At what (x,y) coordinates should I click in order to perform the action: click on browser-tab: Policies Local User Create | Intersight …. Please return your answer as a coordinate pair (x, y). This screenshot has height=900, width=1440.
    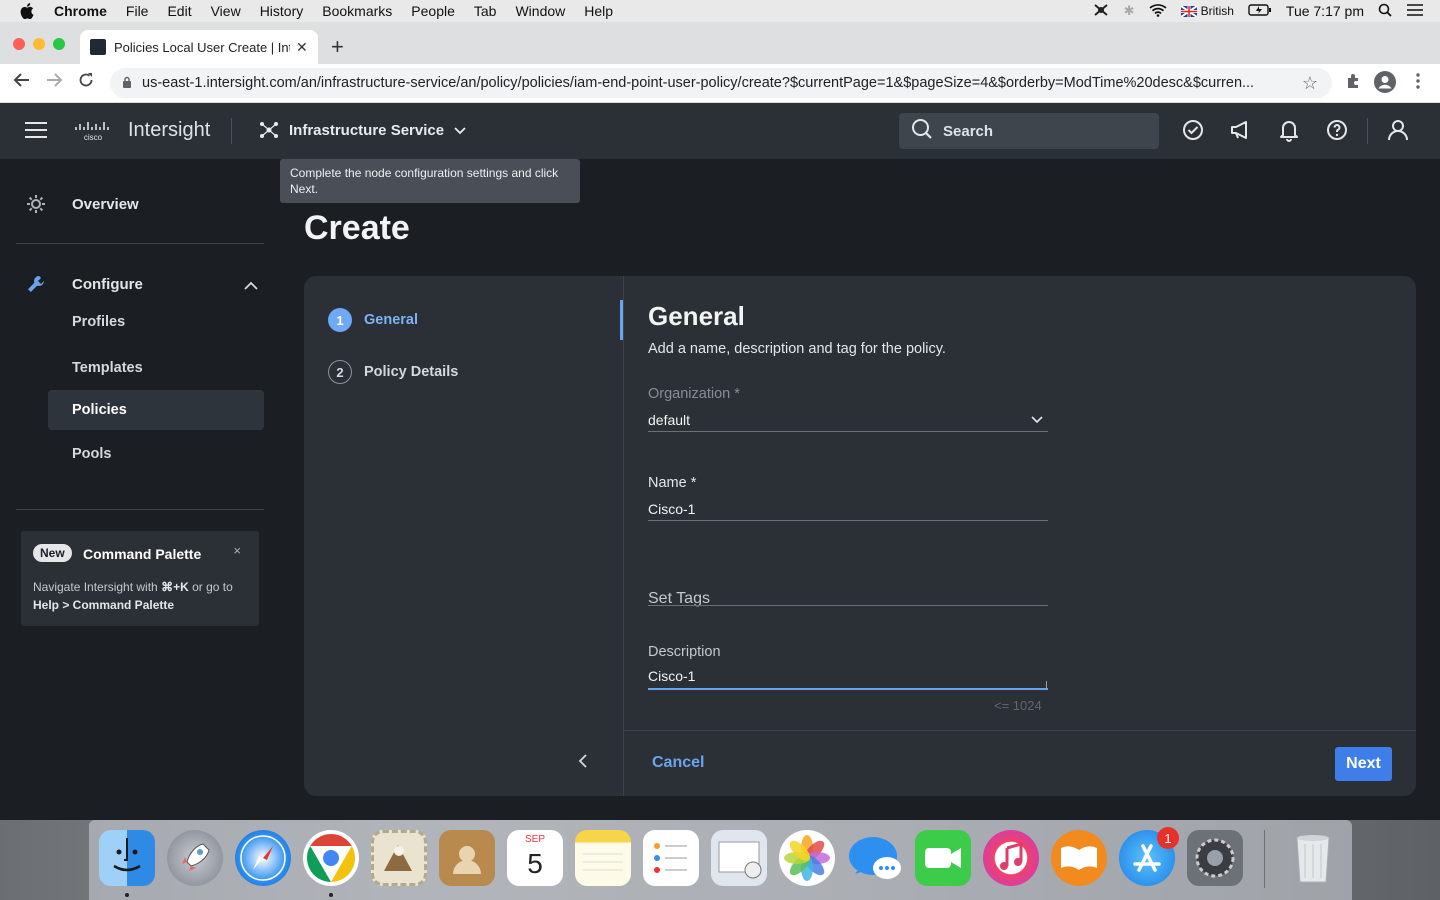
    Looking at the image, I should click on (199, 47).